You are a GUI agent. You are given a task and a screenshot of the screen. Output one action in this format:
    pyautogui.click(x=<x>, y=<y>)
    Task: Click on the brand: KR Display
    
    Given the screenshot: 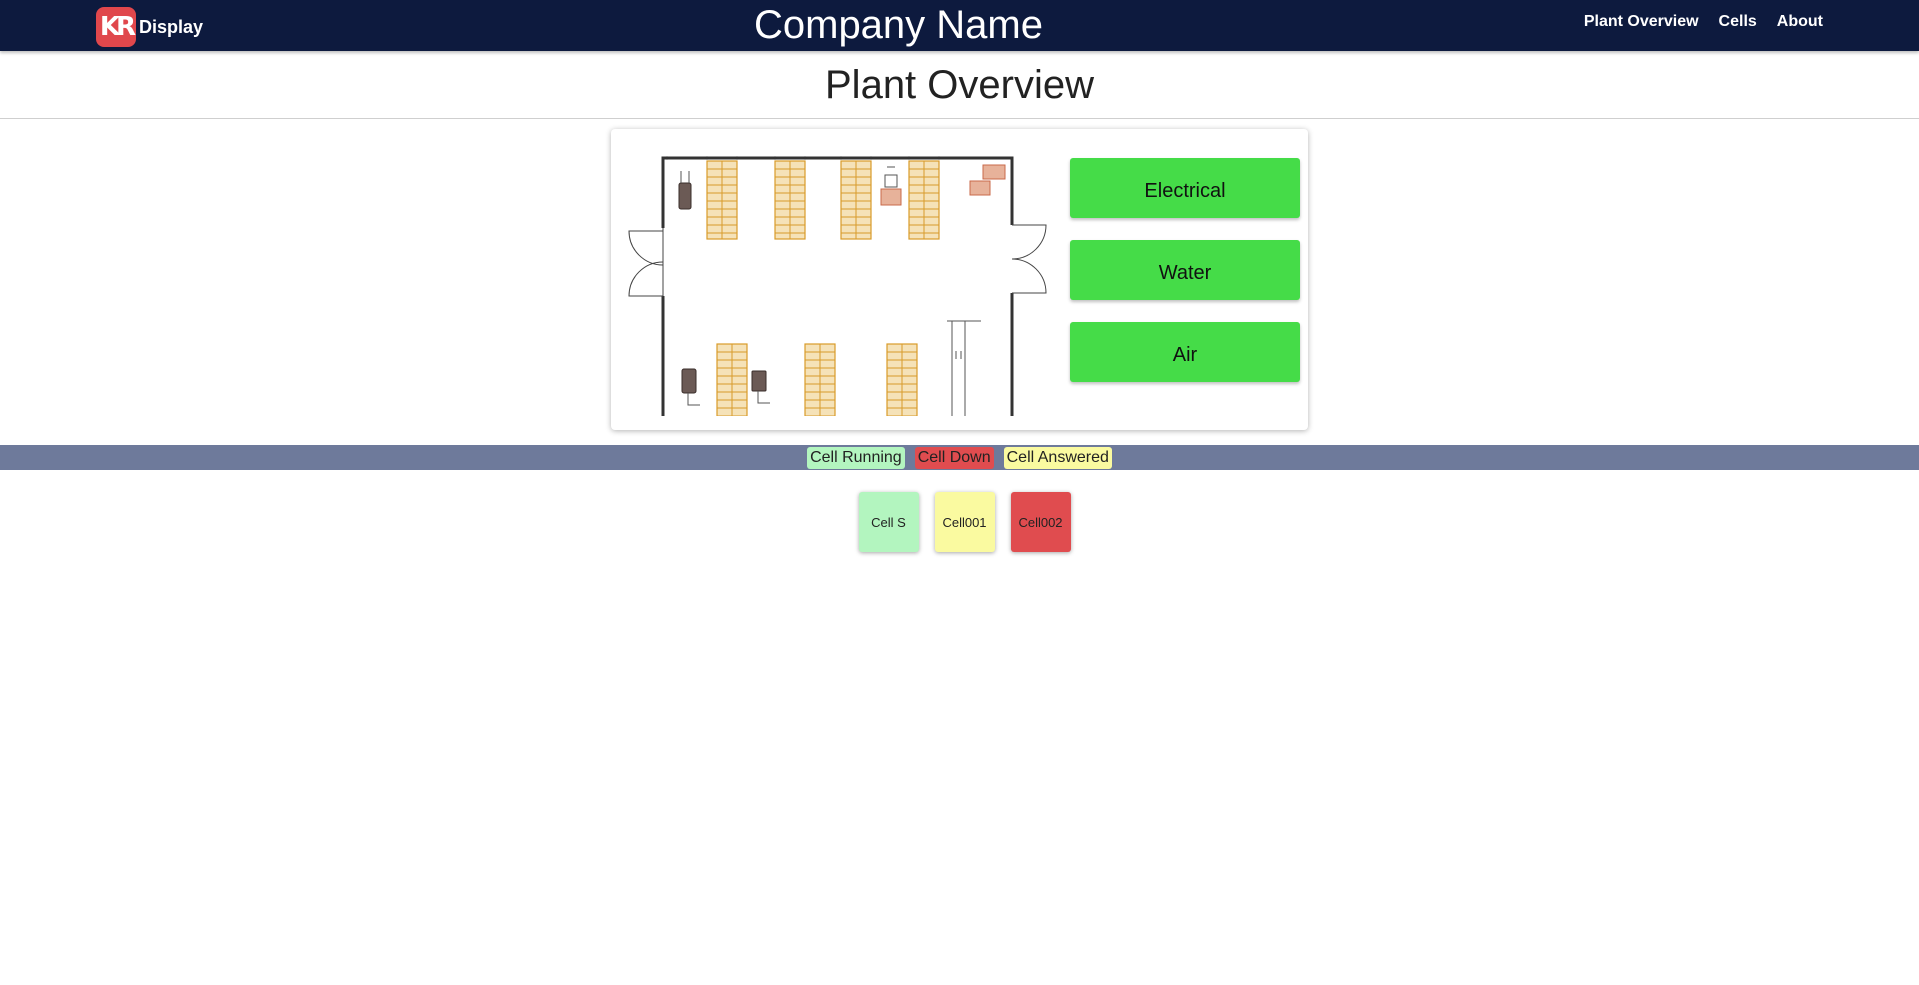 What is the action you would take?
    pyautogui.click(x=150, y=27)
    